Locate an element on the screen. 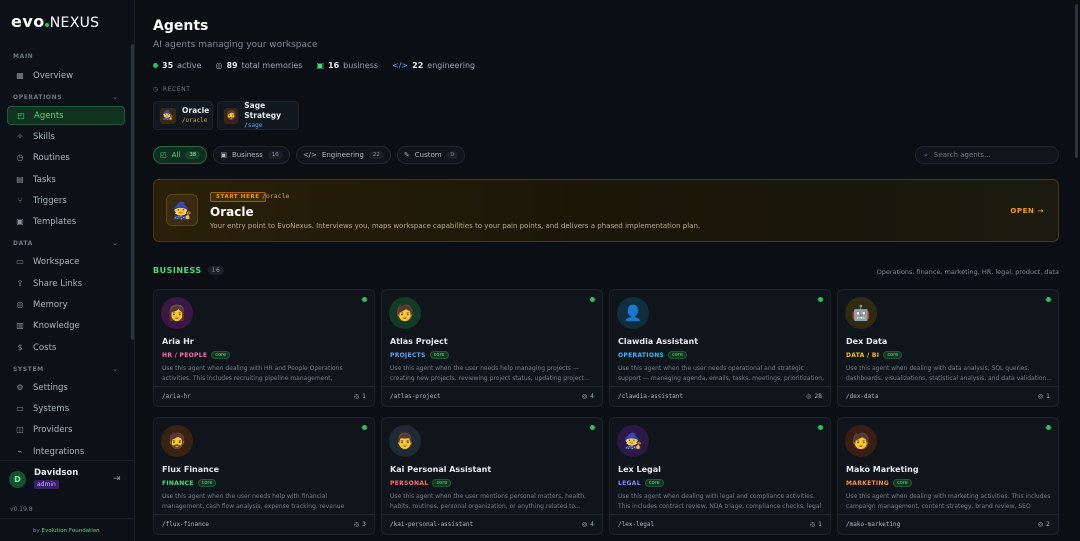  gear-icon: ⚙ is located at coordinates (20, 387).